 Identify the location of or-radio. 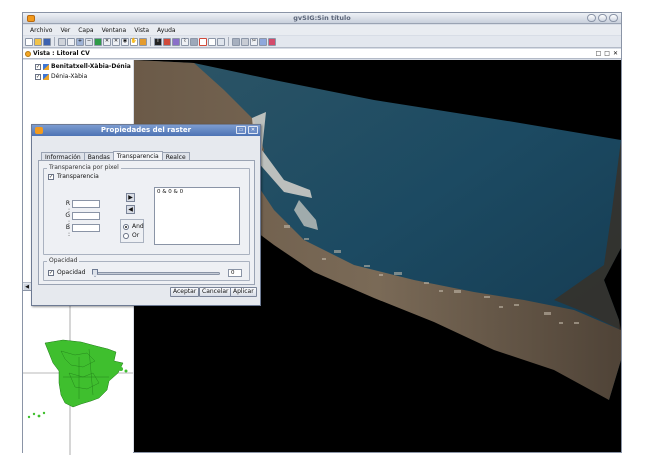
(126, 235).